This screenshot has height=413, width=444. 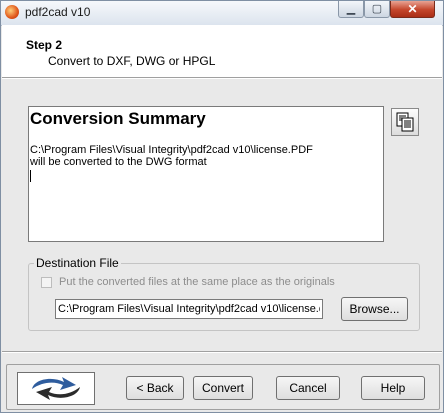 What do you see at coordinates (58, 12) in the screenshot?
I see `window-title: pdf2cad v10` at bounding box center [58, 12].